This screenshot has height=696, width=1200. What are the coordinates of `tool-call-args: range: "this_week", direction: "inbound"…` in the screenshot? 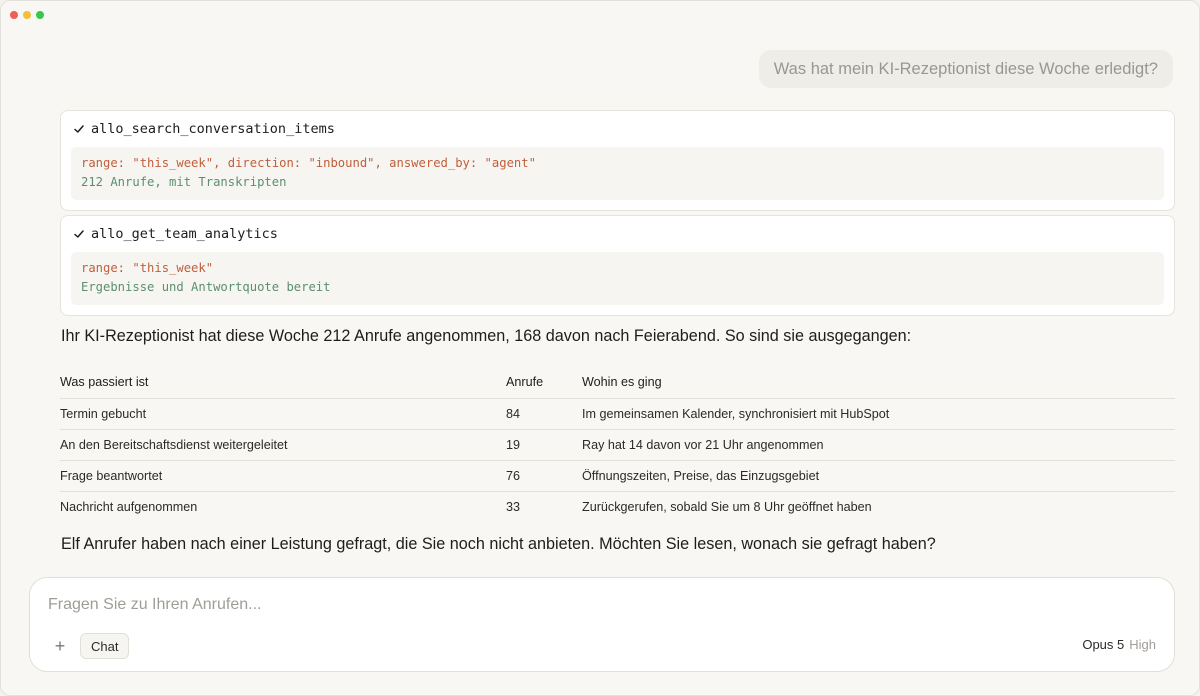 It's located at (308, 163).